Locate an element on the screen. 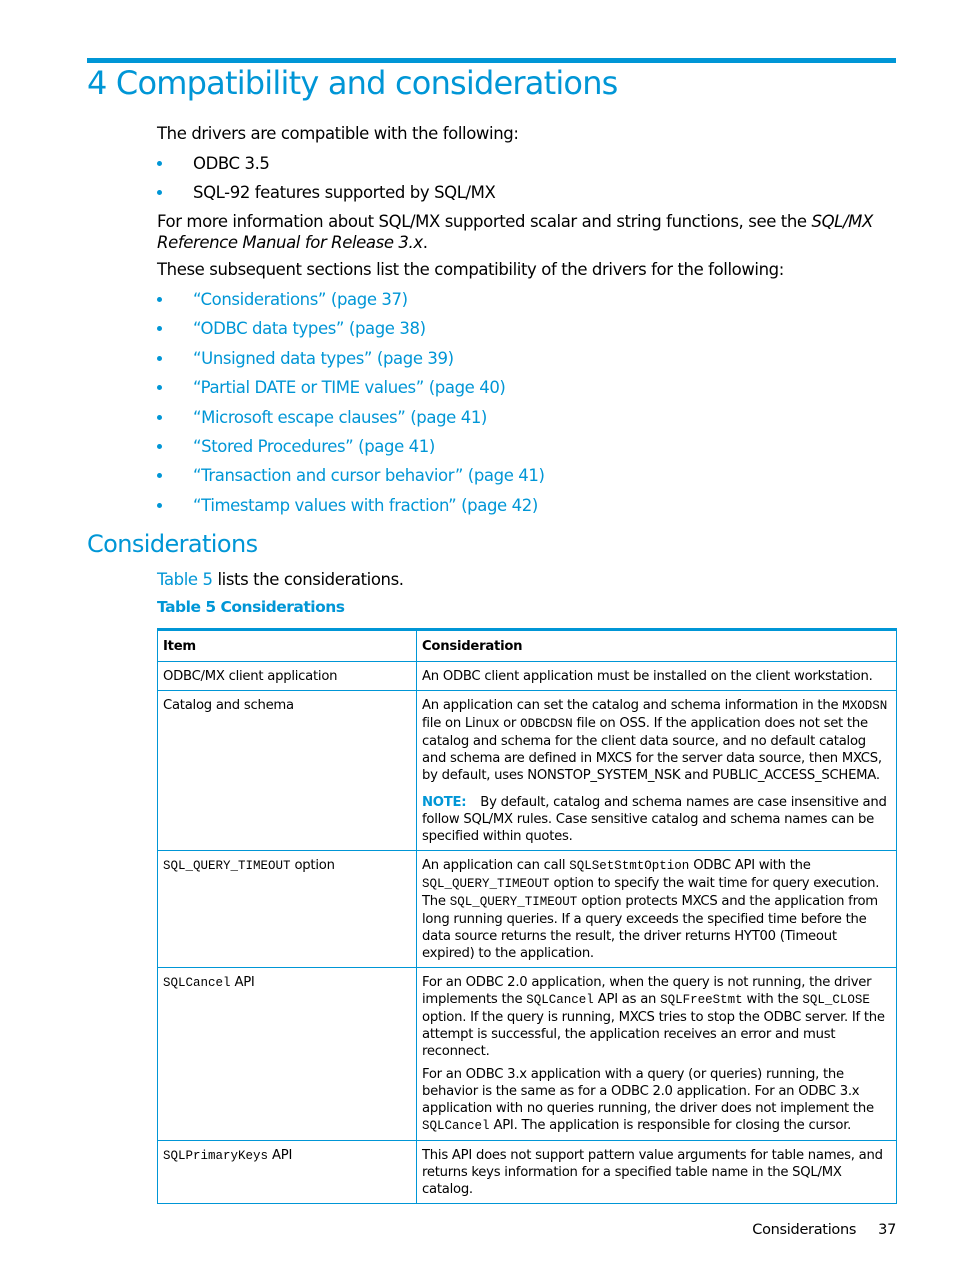 Image resolution: width=954 pixels, height=1271 pixels. page-footer: Considerations 37 is located at coordinates (824, 1230).